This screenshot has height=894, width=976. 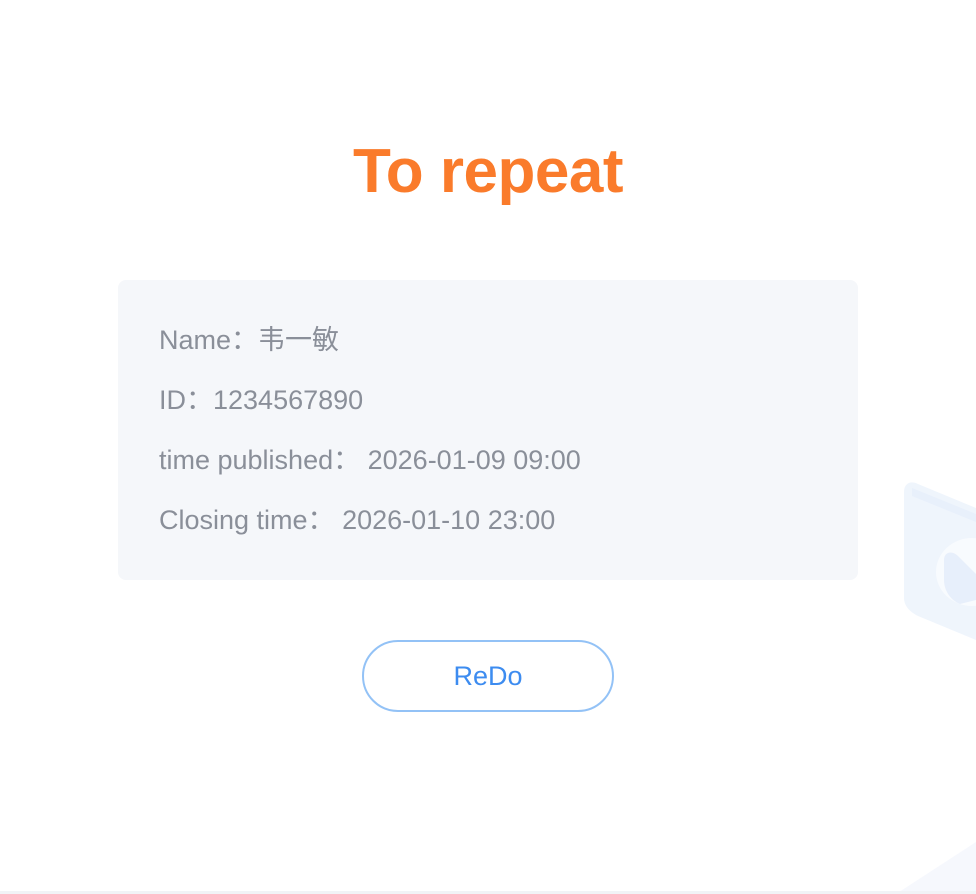 What do you see at coordinates (474, 460) in the screenshot?
I see `published-time-value: 2026-01-09 09:00` at bounding box center [474, 460].